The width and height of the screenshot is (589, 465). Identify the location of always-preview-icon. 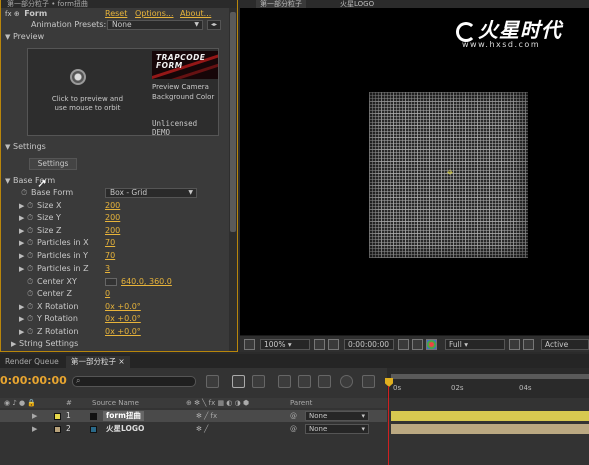
(249, 344).